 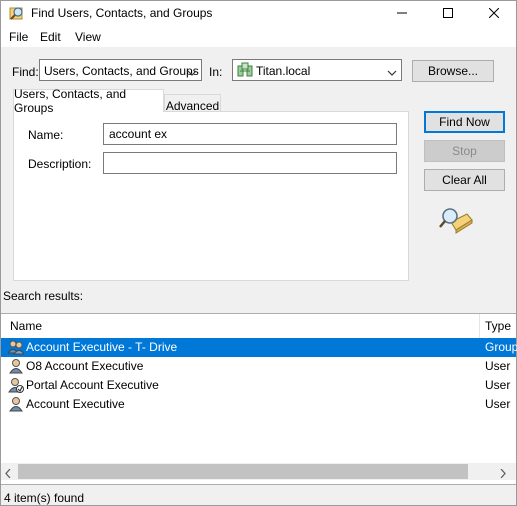 I want to click on find-type-value: Users, Contacts, and Groups, so click(x=121, y=71).